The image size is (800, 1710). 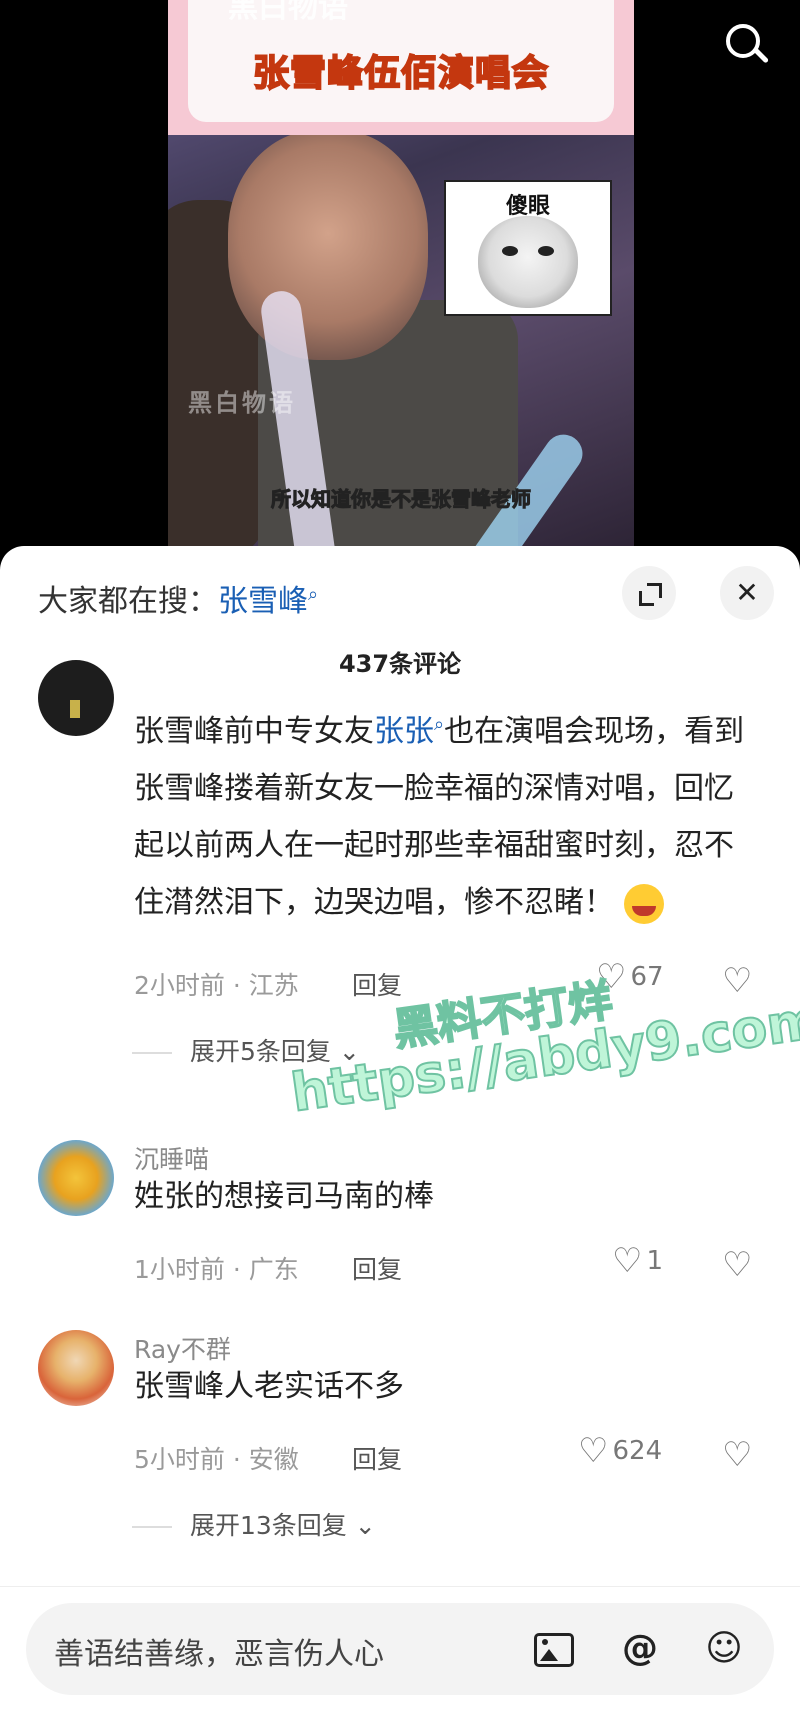 I want to click on emoji-icon: ☺, so click(x=724, y=1649).